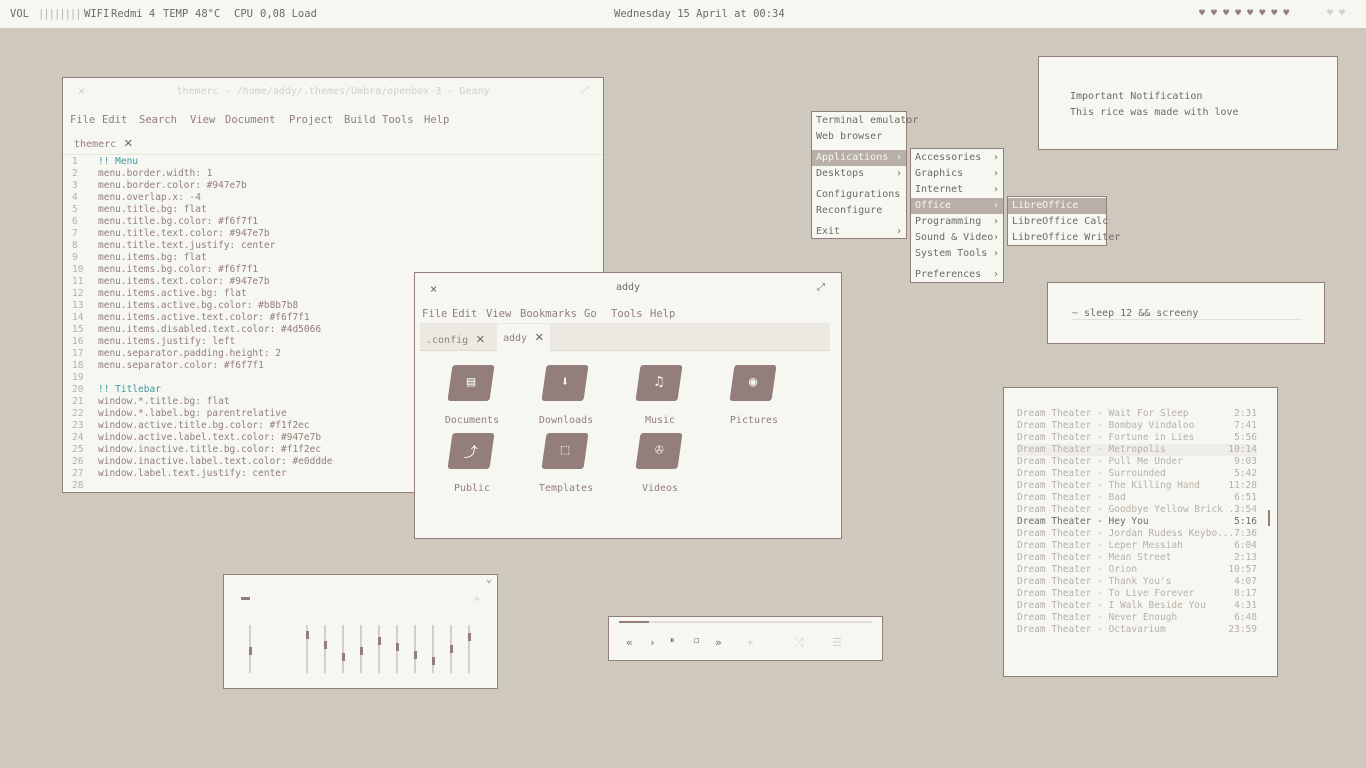 This screenshot has width=1366, height=768. Describe the element at coordinates (1137, 426) in the screenshot. I see `playlist-item: Dream Theater - Bombay Vindaloo 7:41` at that location.